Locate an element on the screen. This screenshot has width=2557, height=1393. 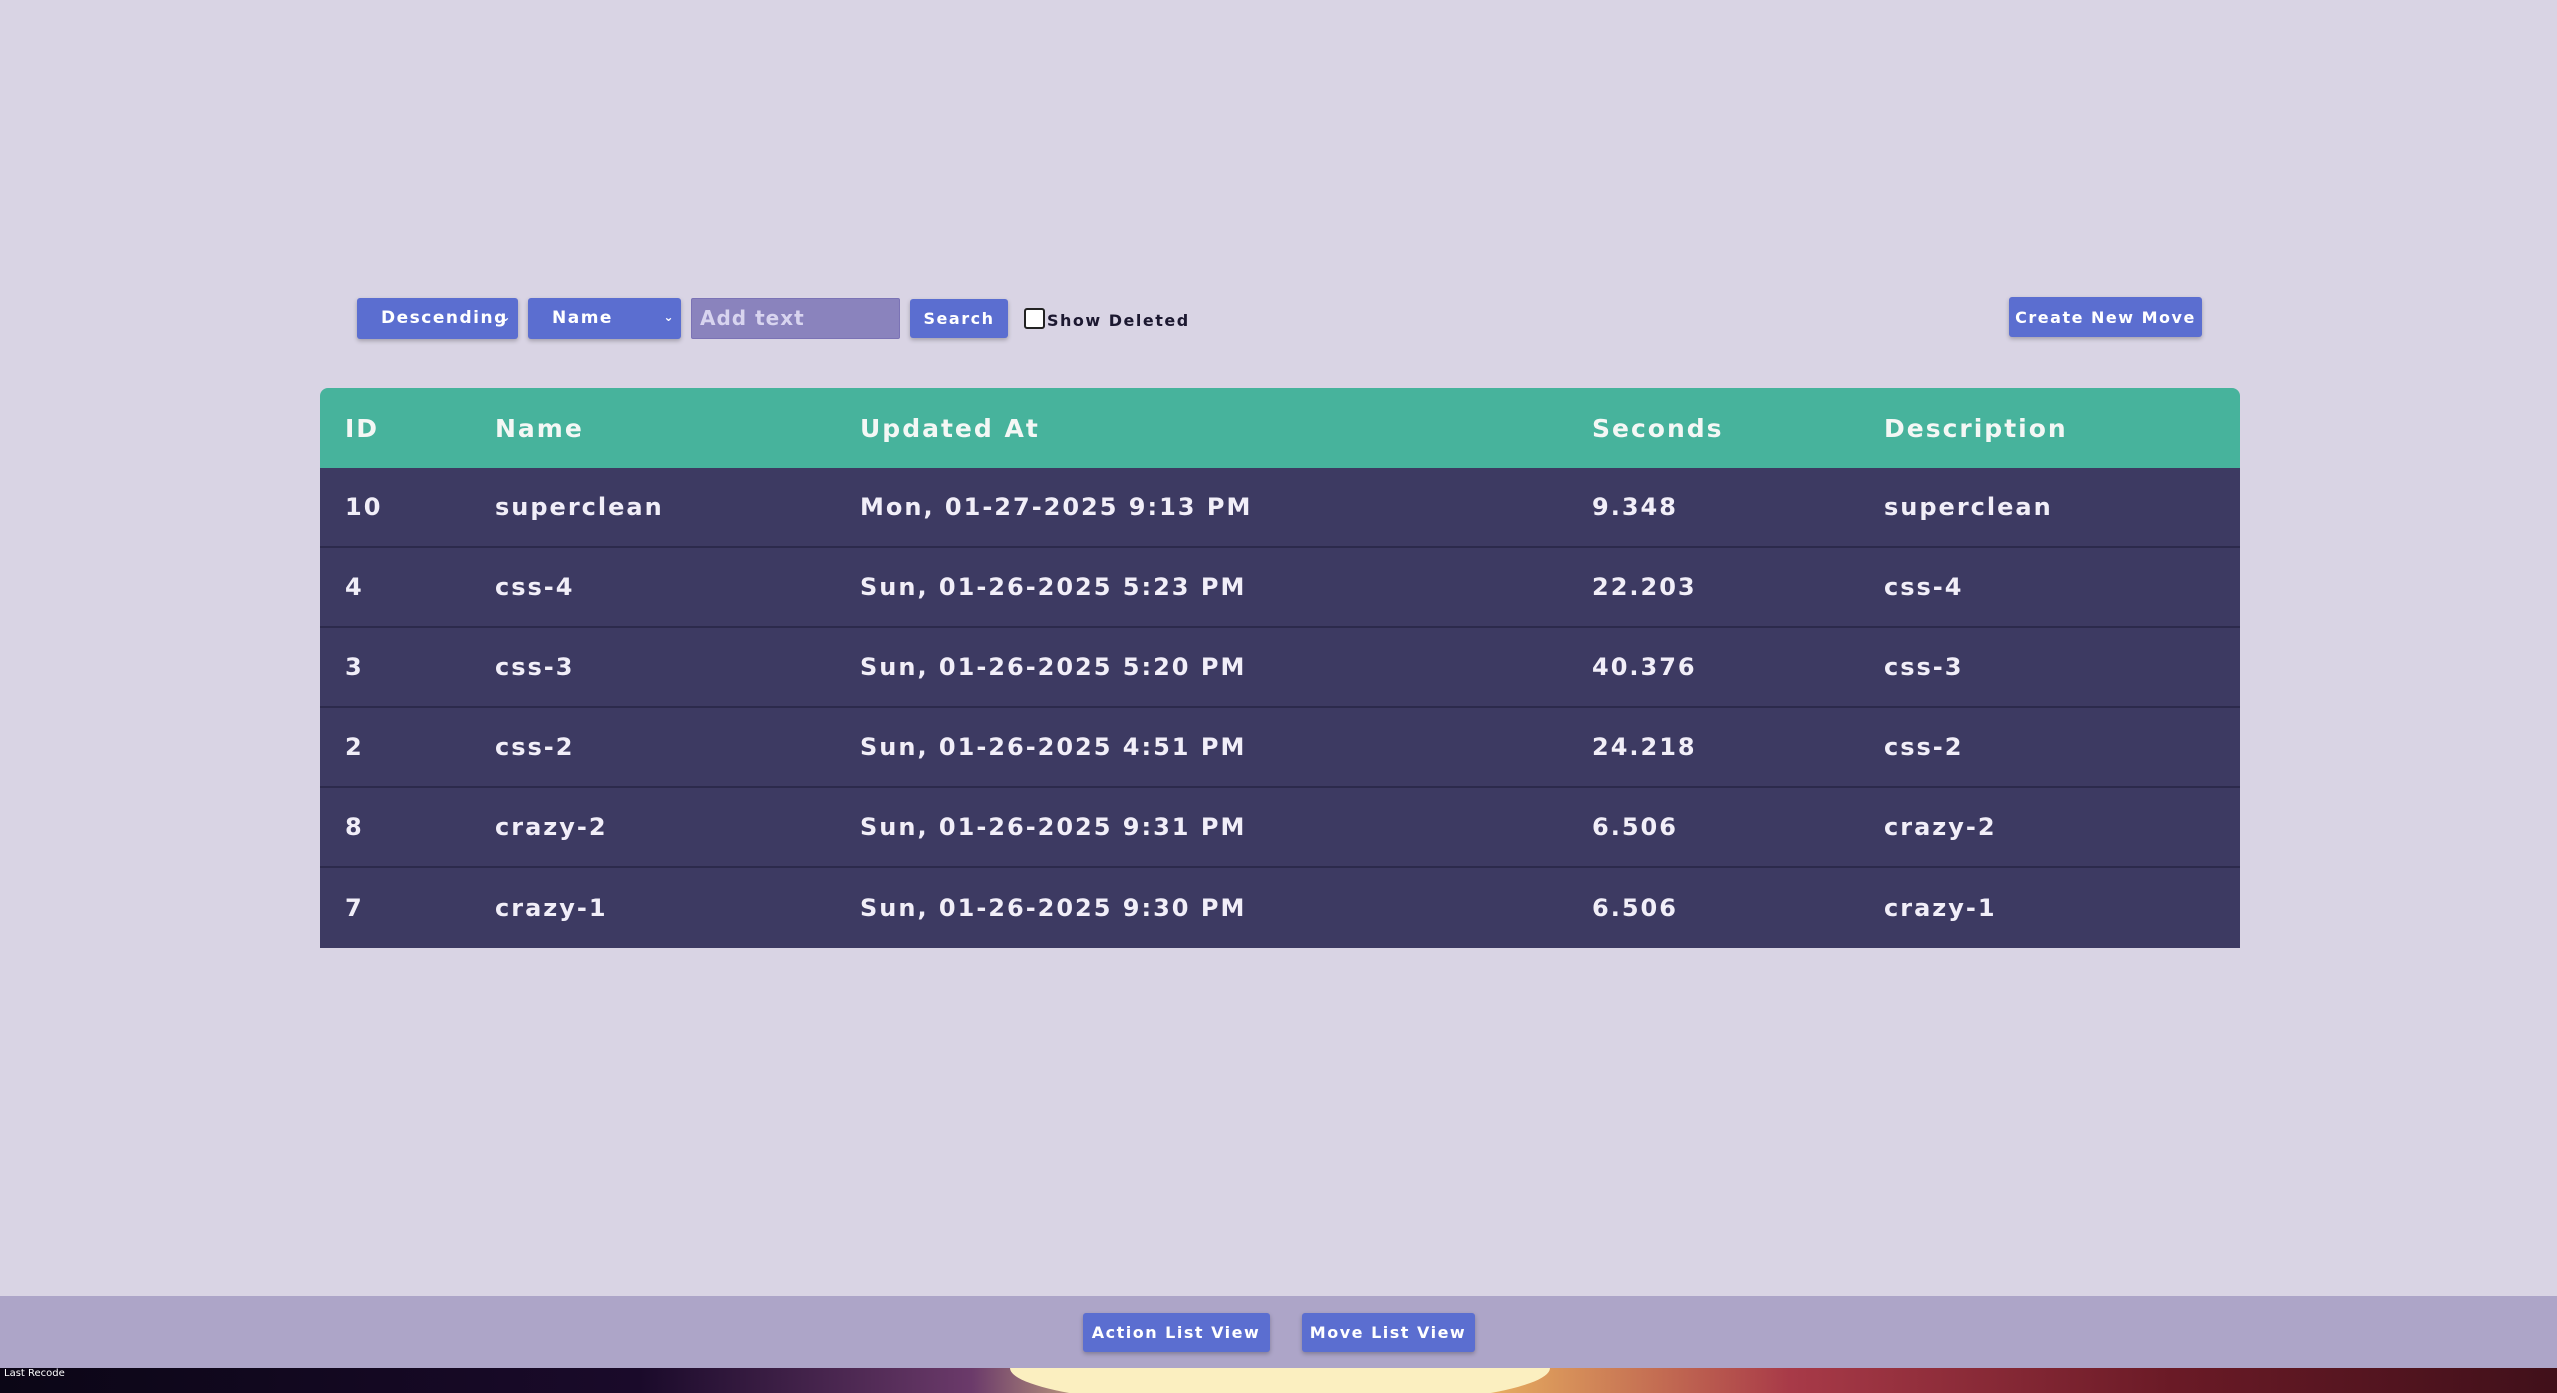
cell-description: css-4 is located at coordinates (1924, 587).